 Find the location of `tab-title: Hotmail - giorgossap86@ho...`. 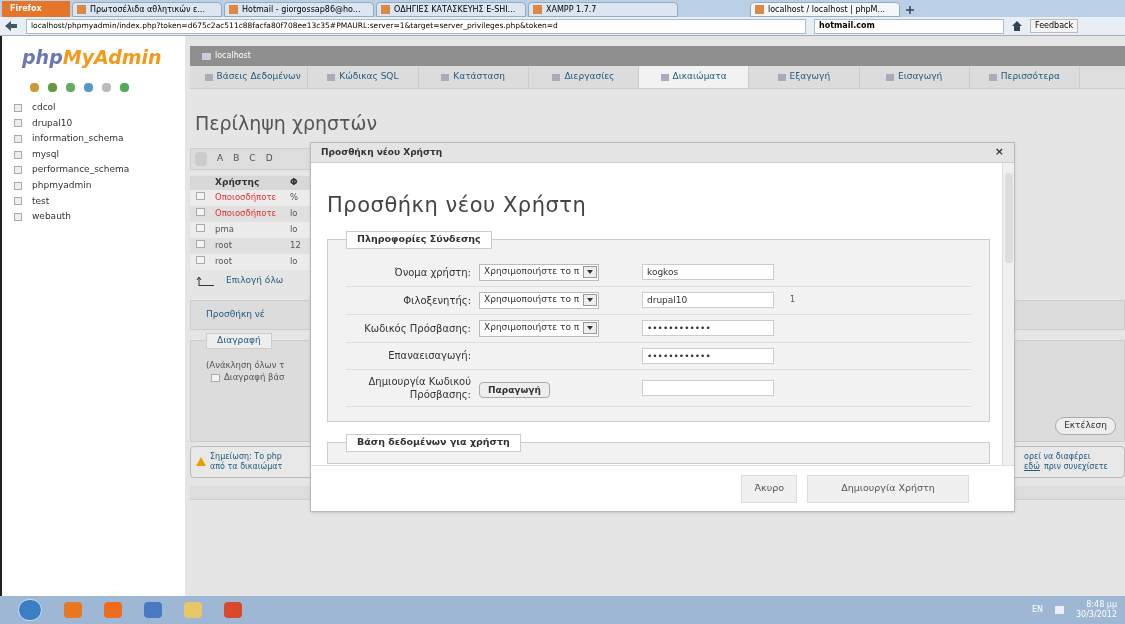

tab-title: Hotmail - giorgossap86@ho... is located at coordinates (301, 9).